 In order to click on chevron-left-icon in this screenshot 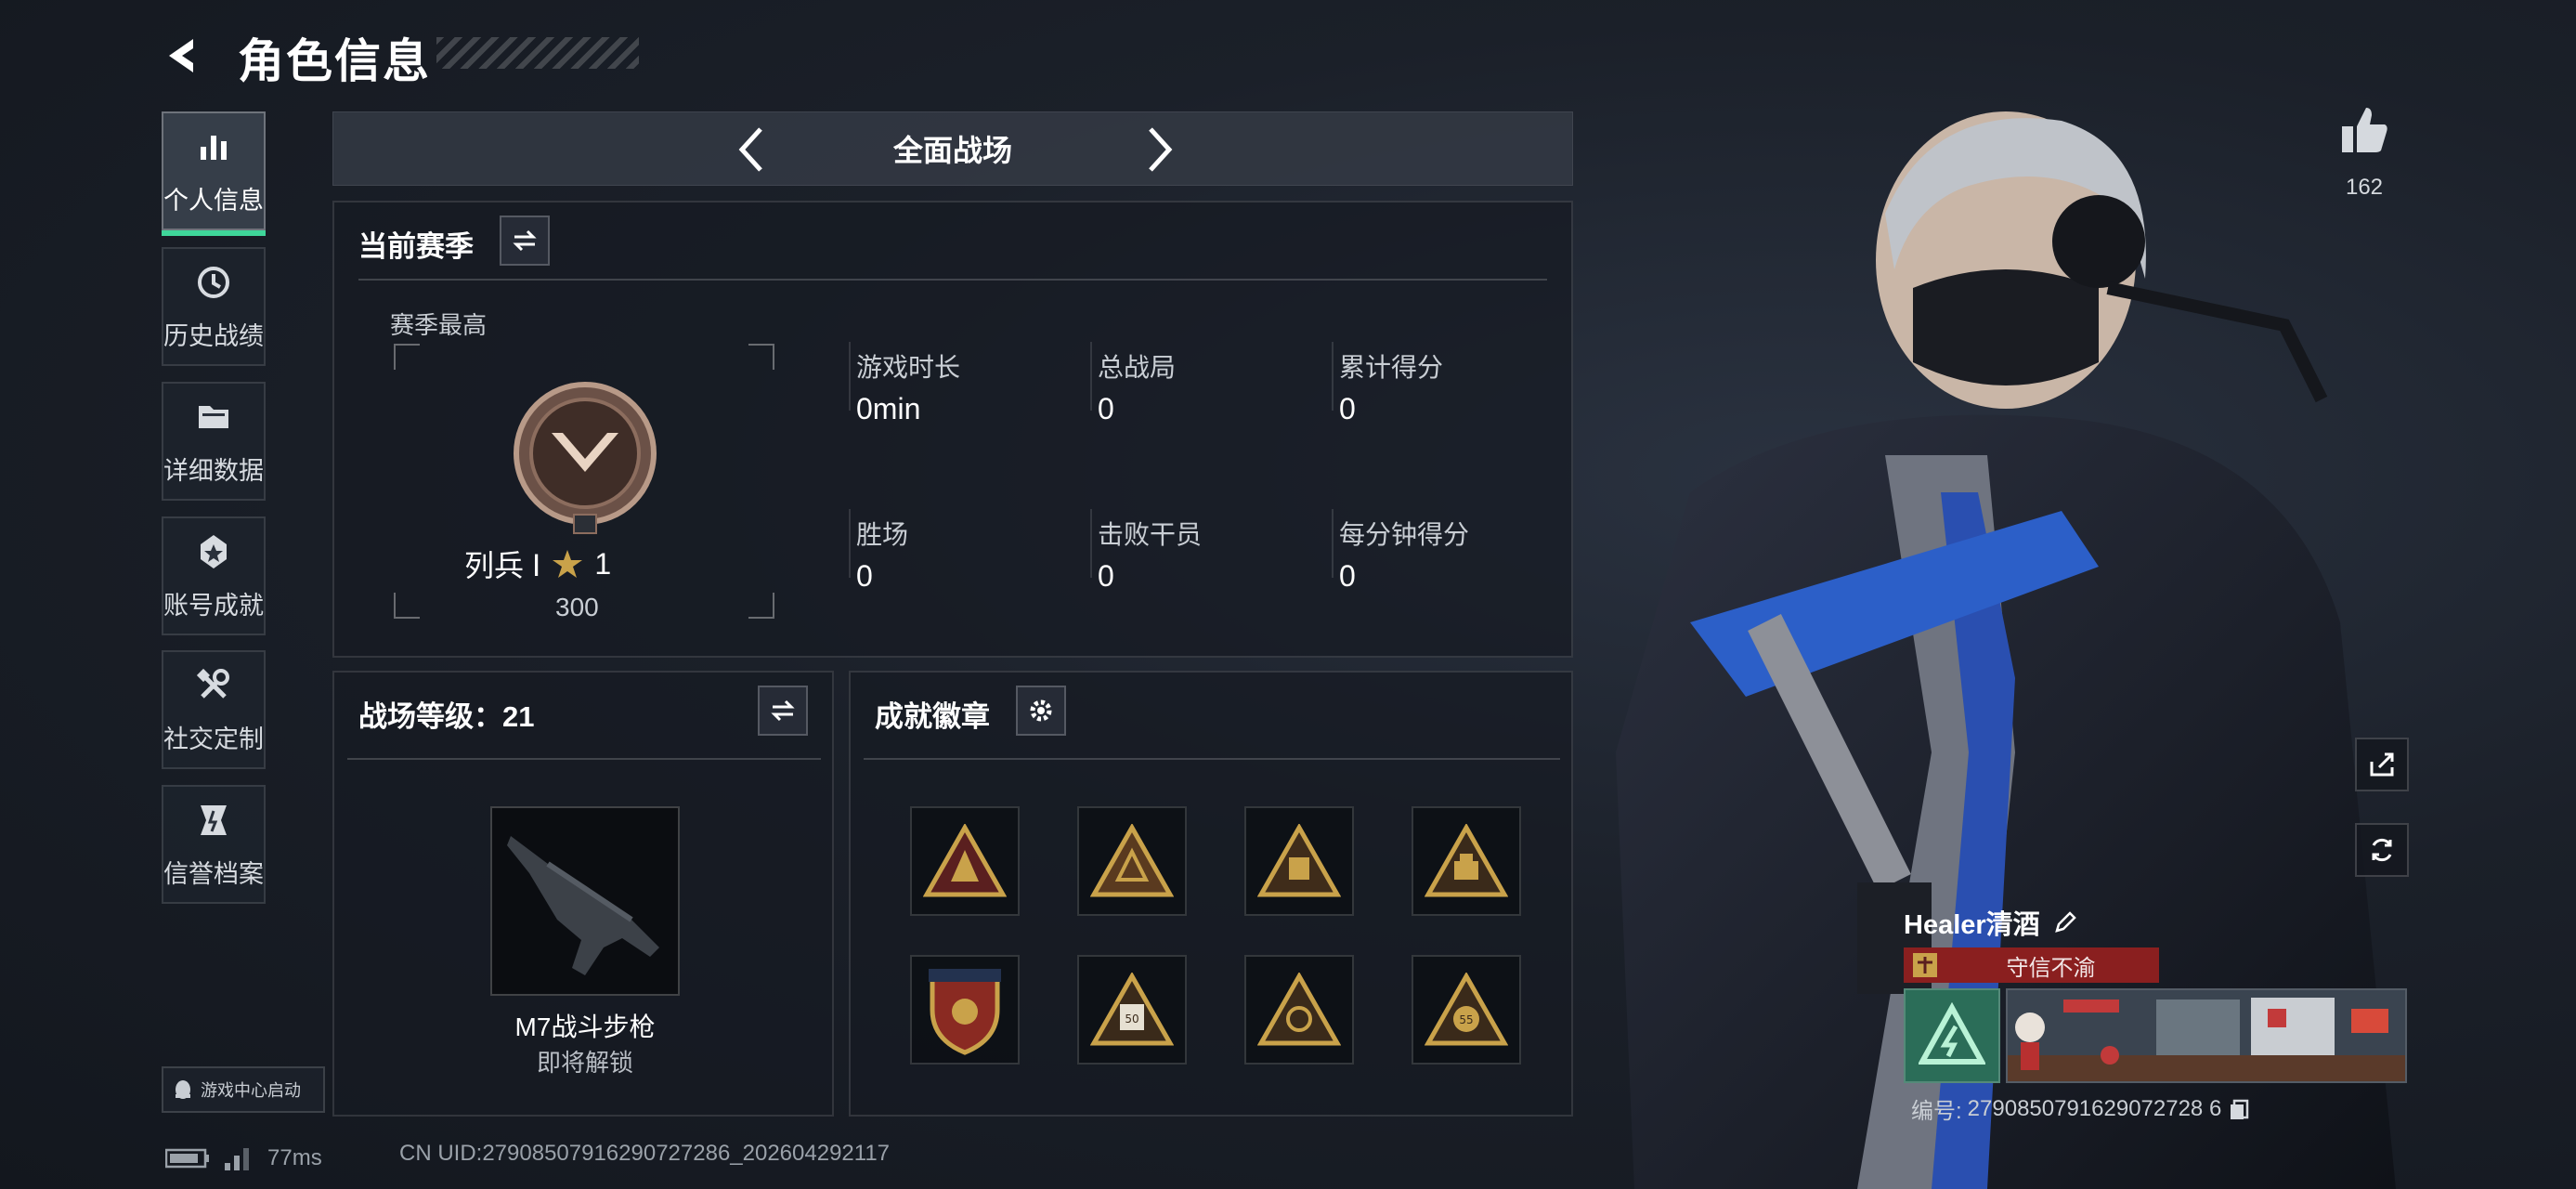, I will do `click(750, 149)`.